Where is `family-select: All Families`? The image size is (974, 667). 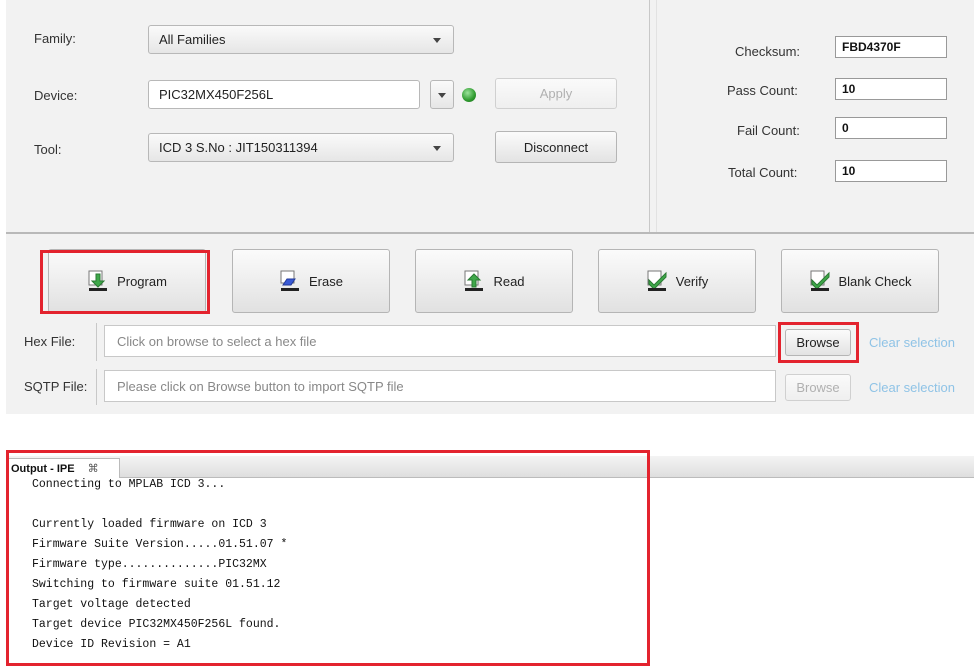 family-select: All Families is located at coordinates (301, 39).